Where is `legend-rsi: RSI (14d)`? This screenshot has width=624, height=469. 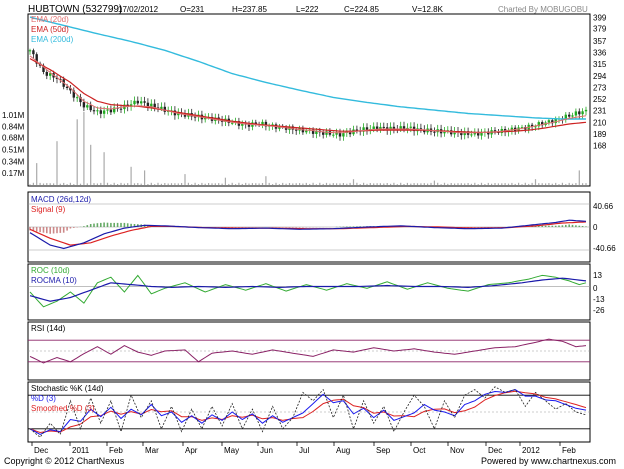
legend-rsi: RSI (14d) is located at coordinates (48, 328).